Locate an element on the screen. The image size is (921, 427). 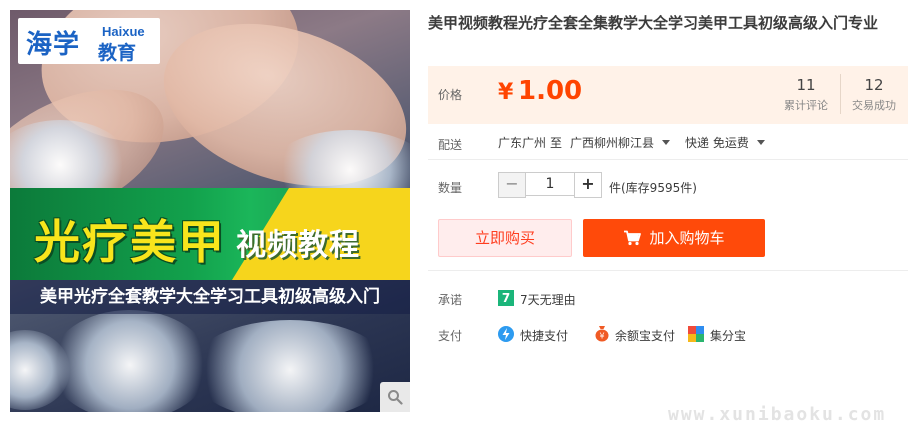
shipping-to: 至 is located at coordinates (556, 143).